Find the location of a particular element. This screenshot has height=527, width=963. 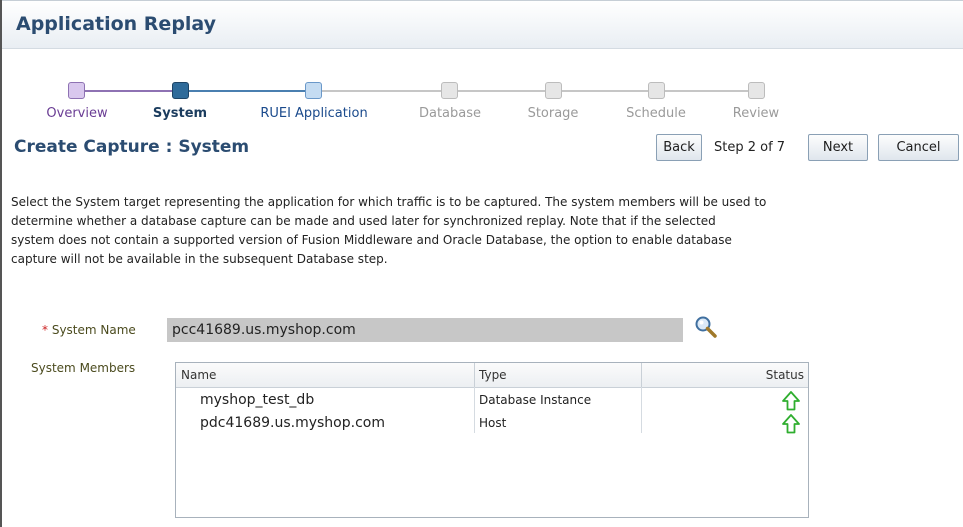

table-row: myshop_test_db Database Instance is located at coordinates (492, 400).